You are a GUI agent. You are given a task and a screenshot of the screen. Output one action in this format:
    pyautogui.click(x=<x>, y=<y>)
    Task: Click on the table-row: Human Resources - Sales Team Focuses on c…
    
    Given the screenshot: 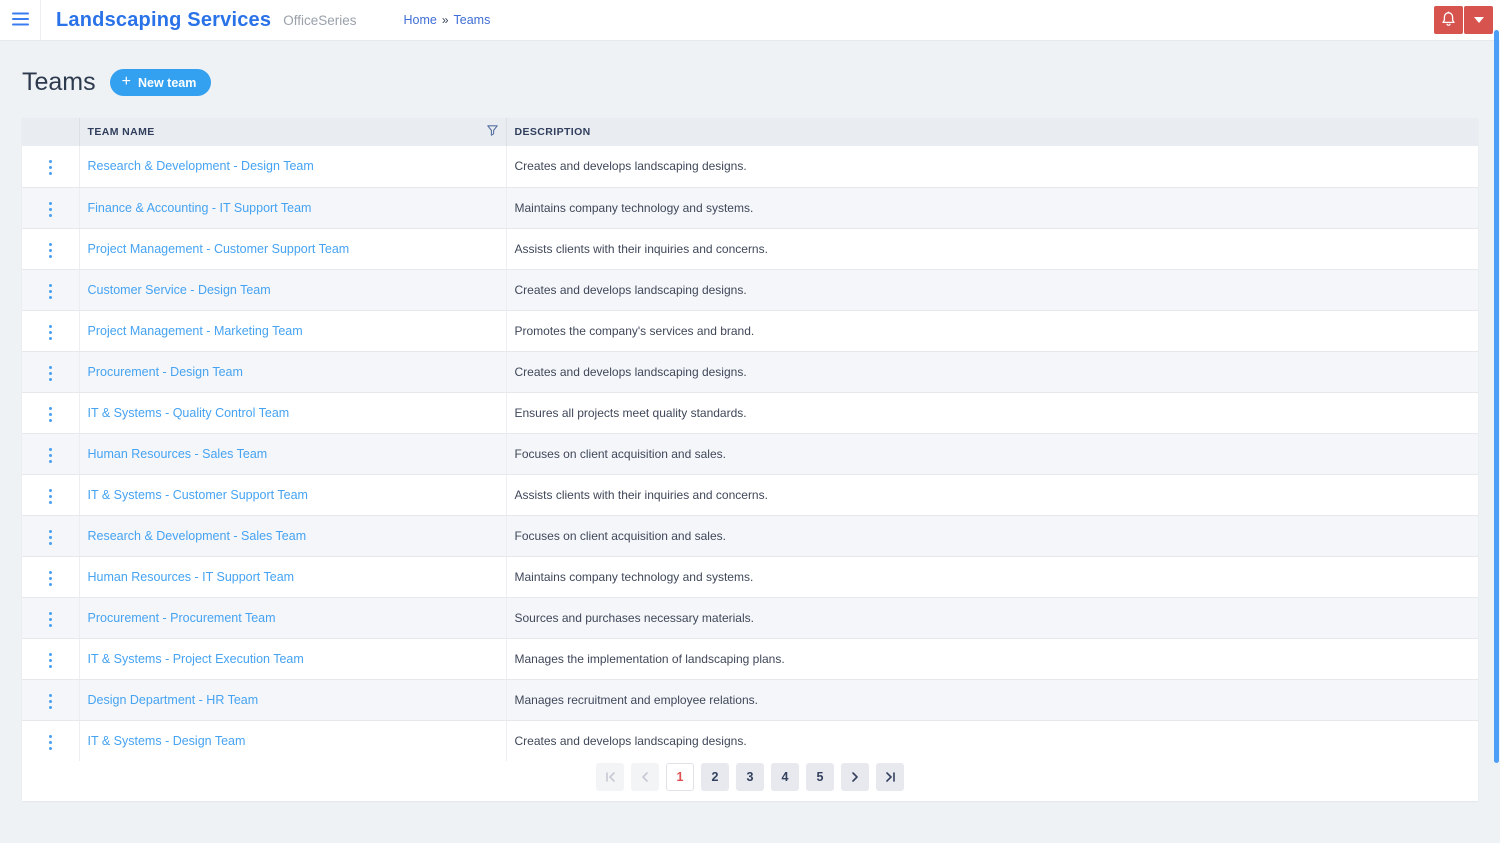 What is the action you would take?
    pyautogui.click(x=750, y=454)
    